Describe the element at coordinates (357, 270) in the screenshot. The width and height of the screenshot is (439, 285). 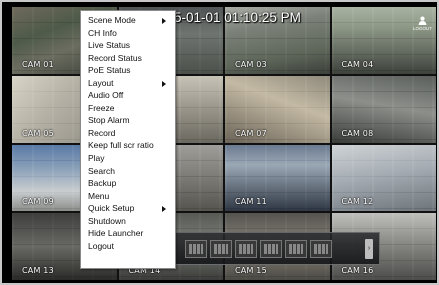
I see `camera-label: CAM 16` at that location.